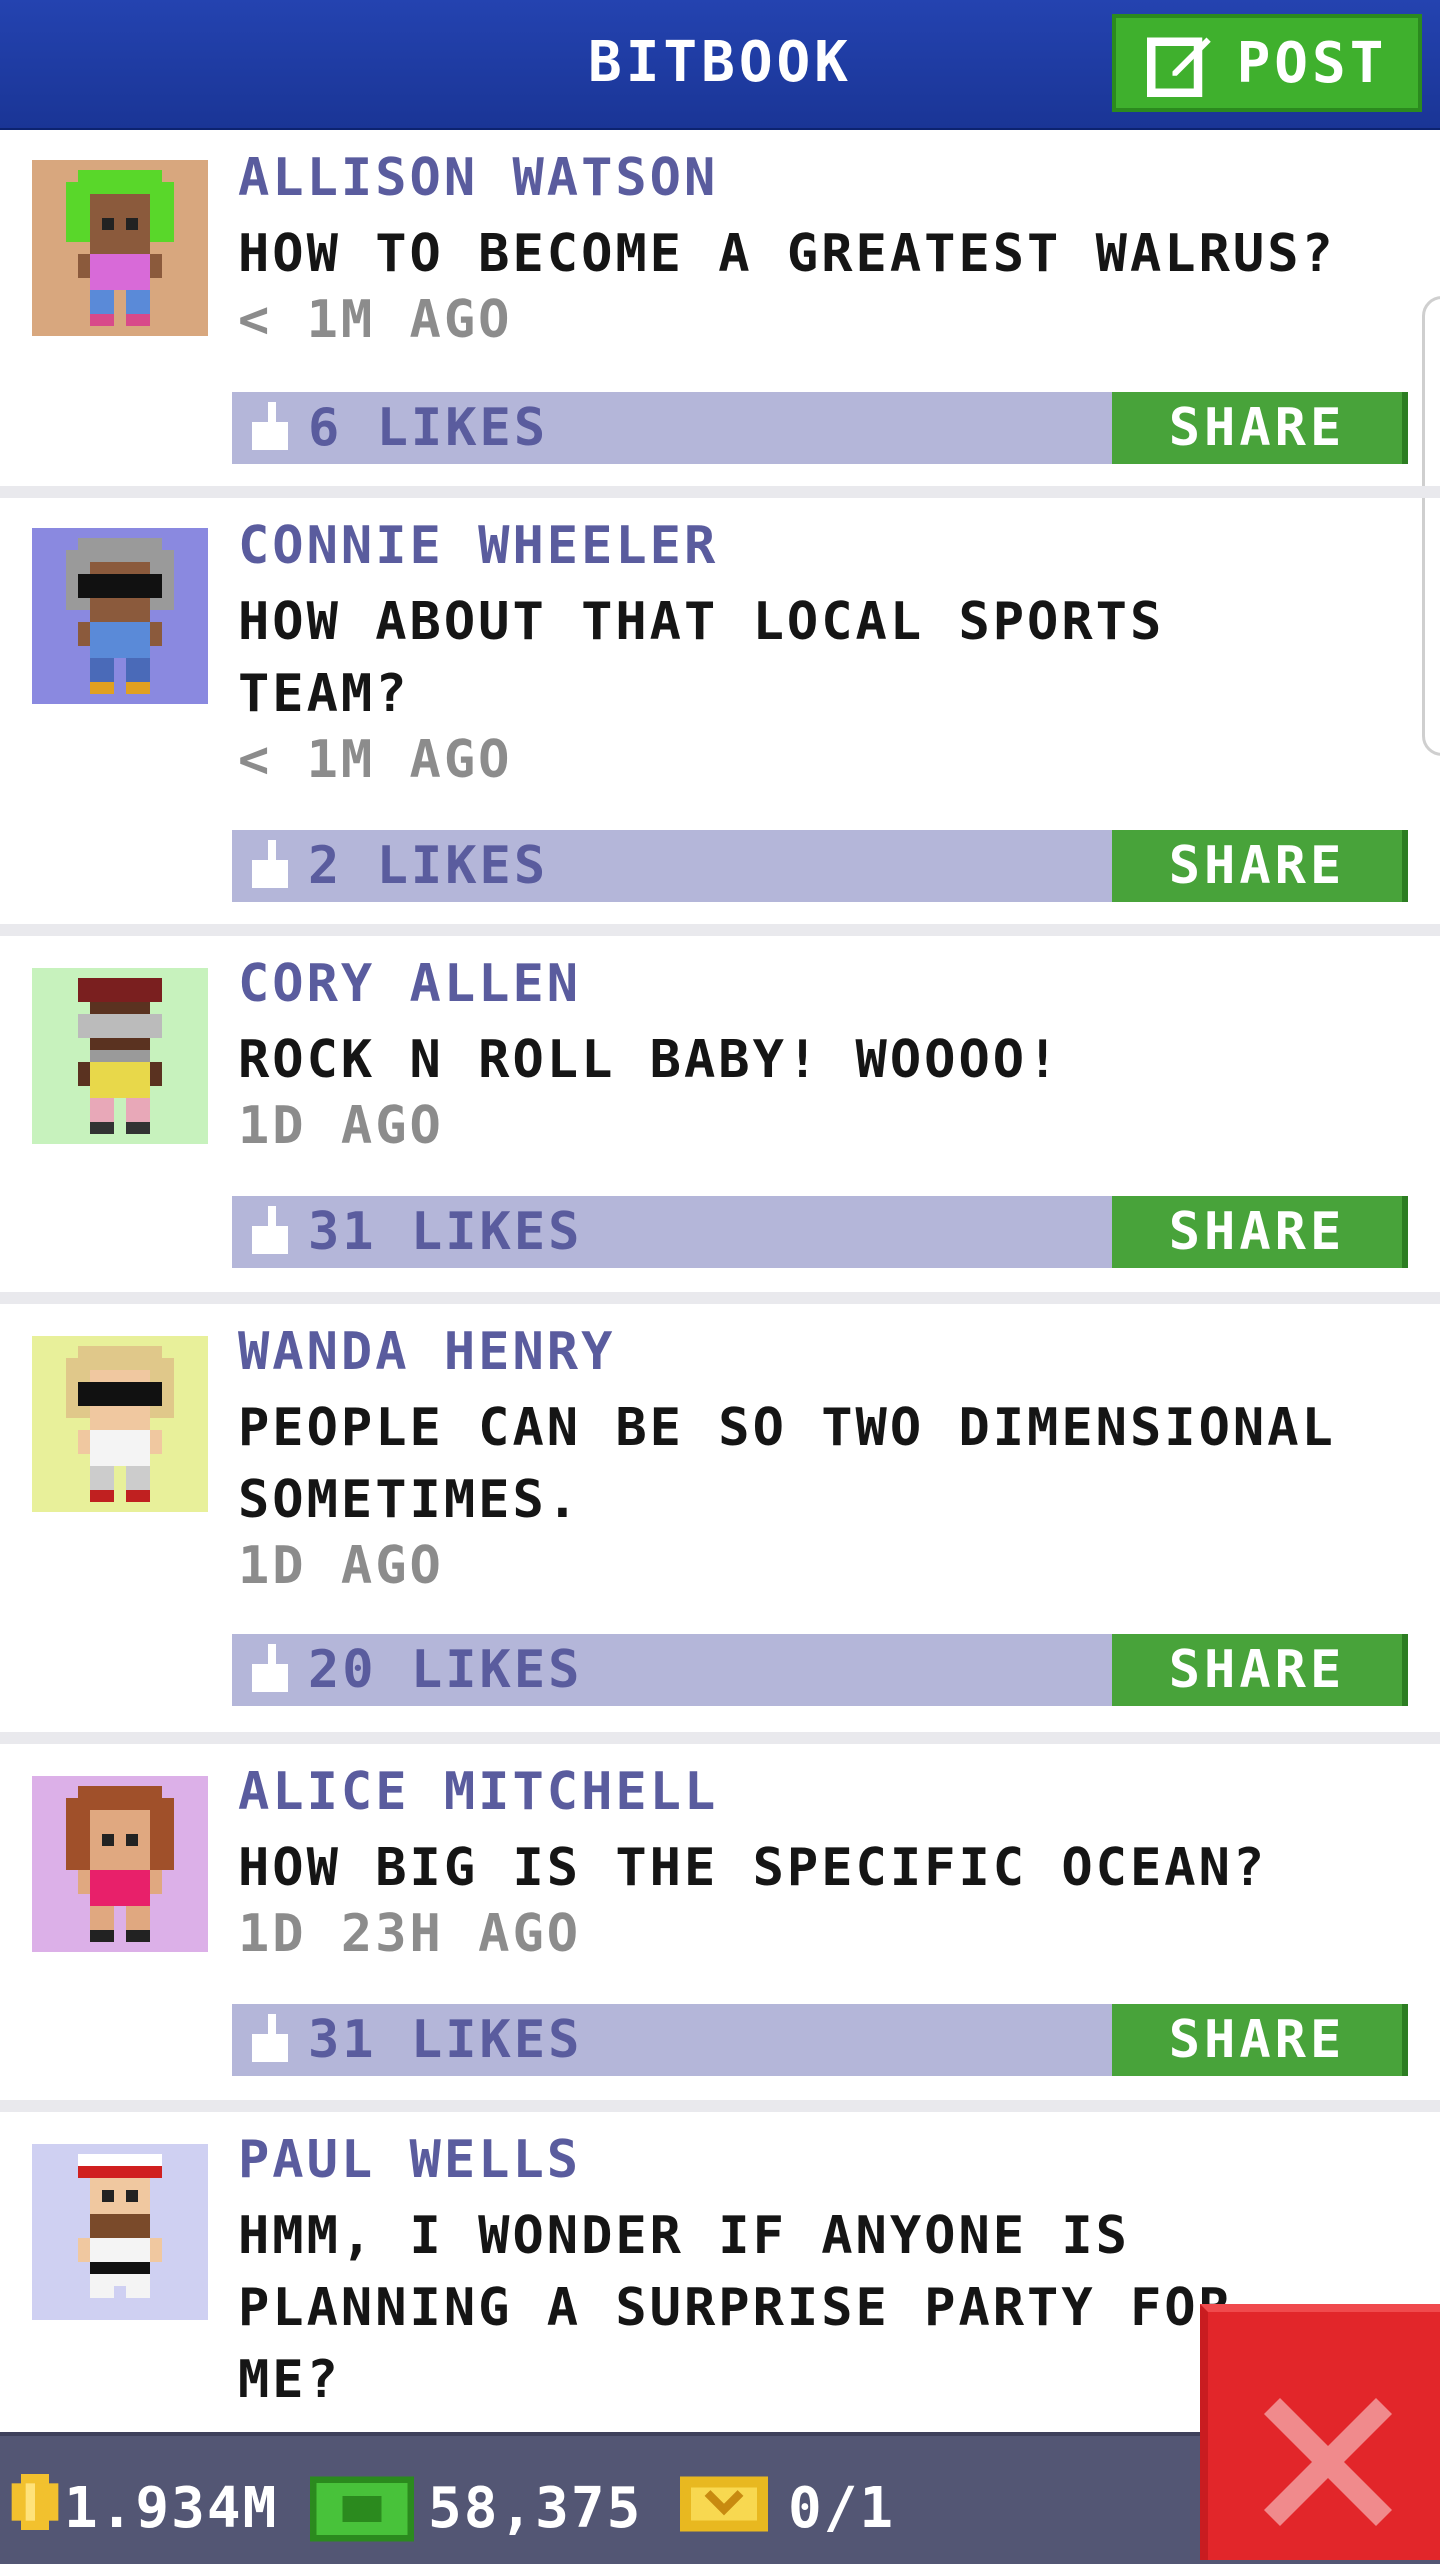 The width and height of the screenshot is (1440, 2564). What do you see at coordinates (478, 1792) in the screenshot?
I see `author-name: ALICE MITCHELL` at bounding box center [478, 1792].